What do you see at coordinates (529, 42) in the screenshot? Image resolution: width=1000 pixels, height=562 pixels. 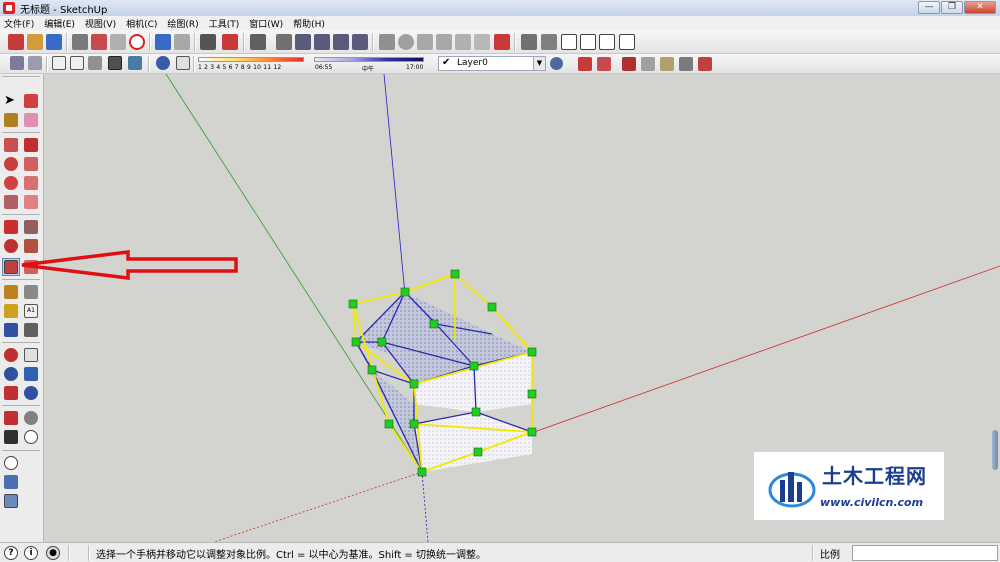 I see `components-icon` at bounding box center [529, 42].